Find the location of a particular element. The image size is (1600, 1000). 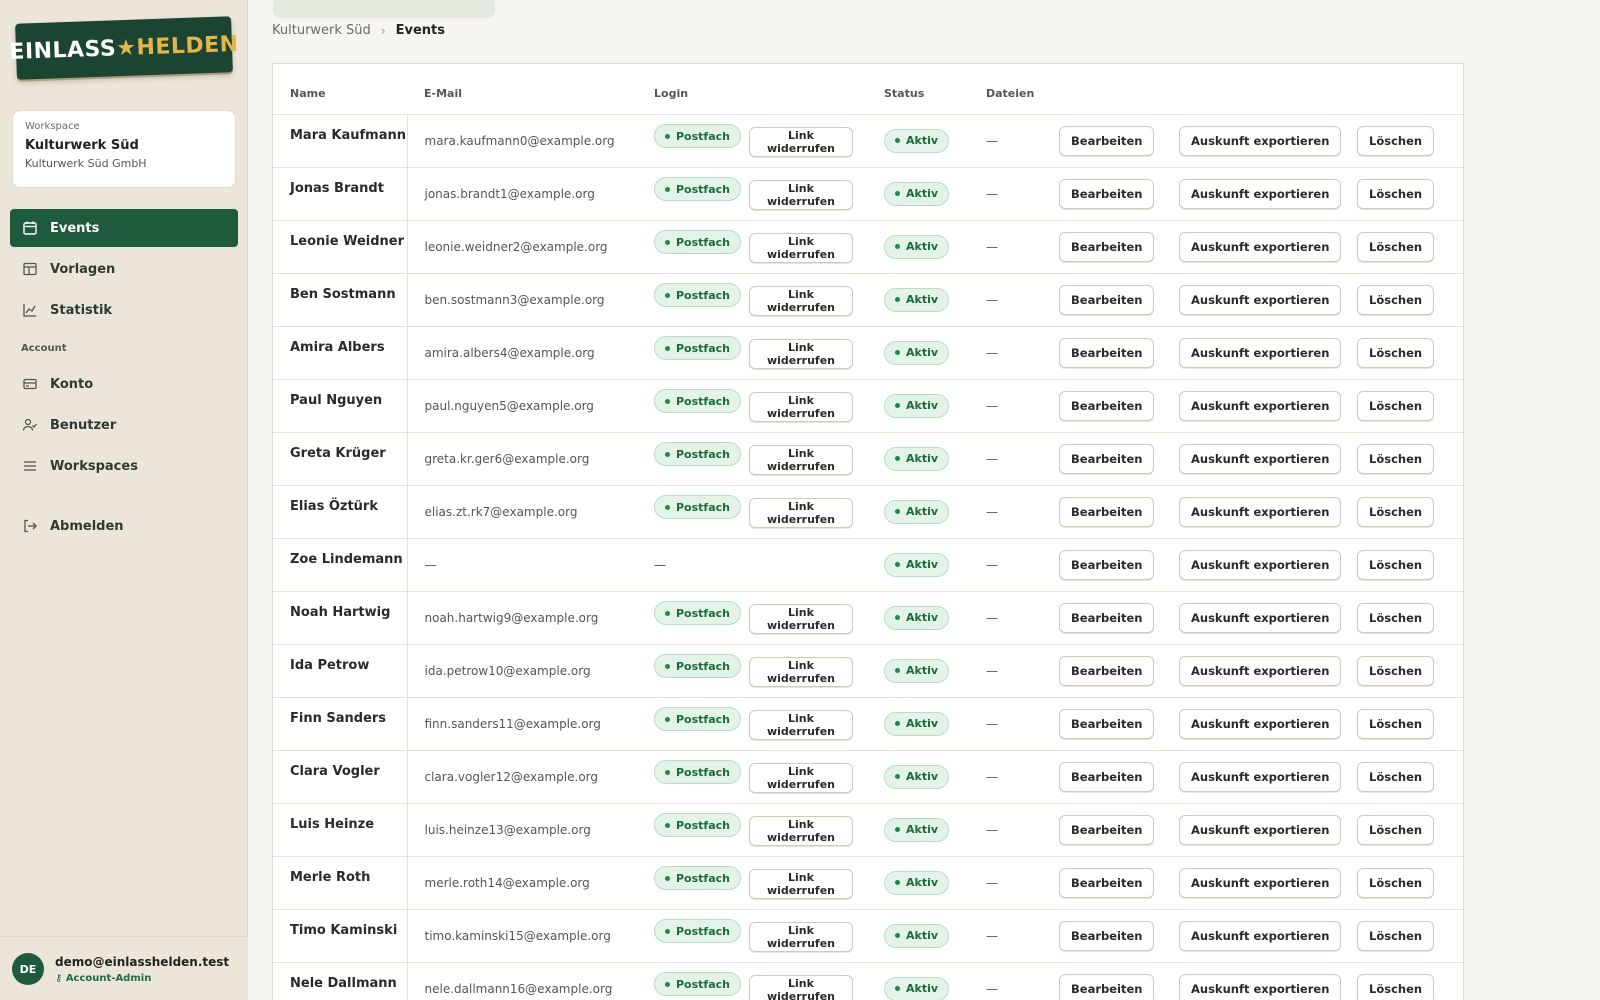

cell-export: Auskunft exportieren is located at coordinates (1268, 353).